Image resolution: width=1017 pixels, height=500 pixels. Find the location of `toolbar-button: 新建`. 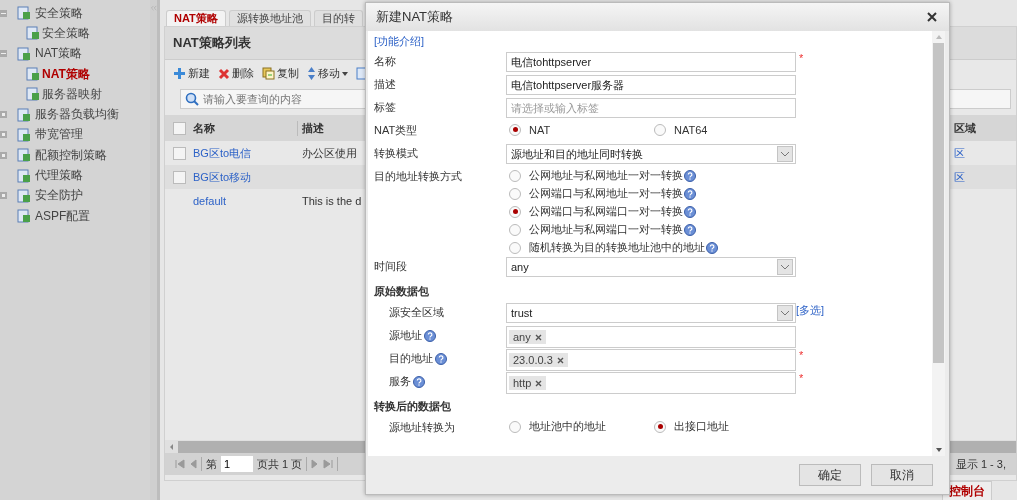

toolbar-button: 新建 is located at coordinates (191, 73).